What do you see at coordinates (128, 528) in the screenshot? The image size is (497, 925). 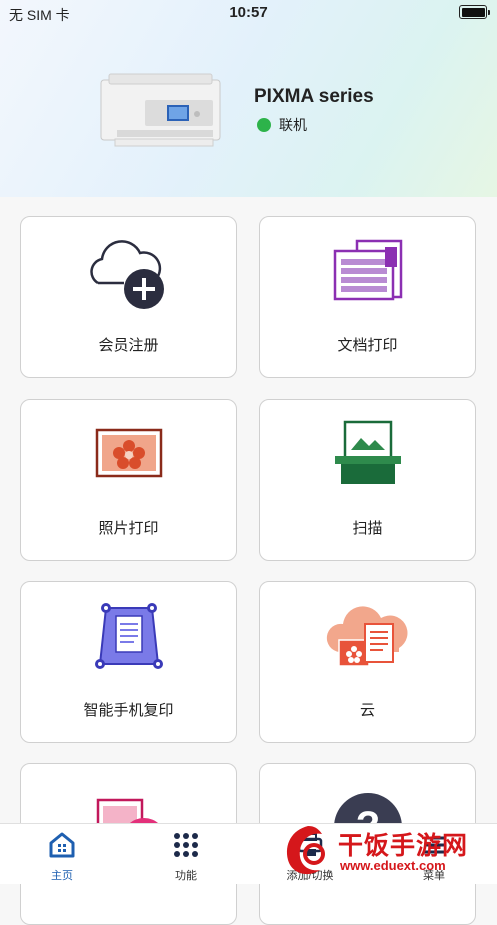 I see `menu-card-label: 照片打印` at bounding box center [128, 528].